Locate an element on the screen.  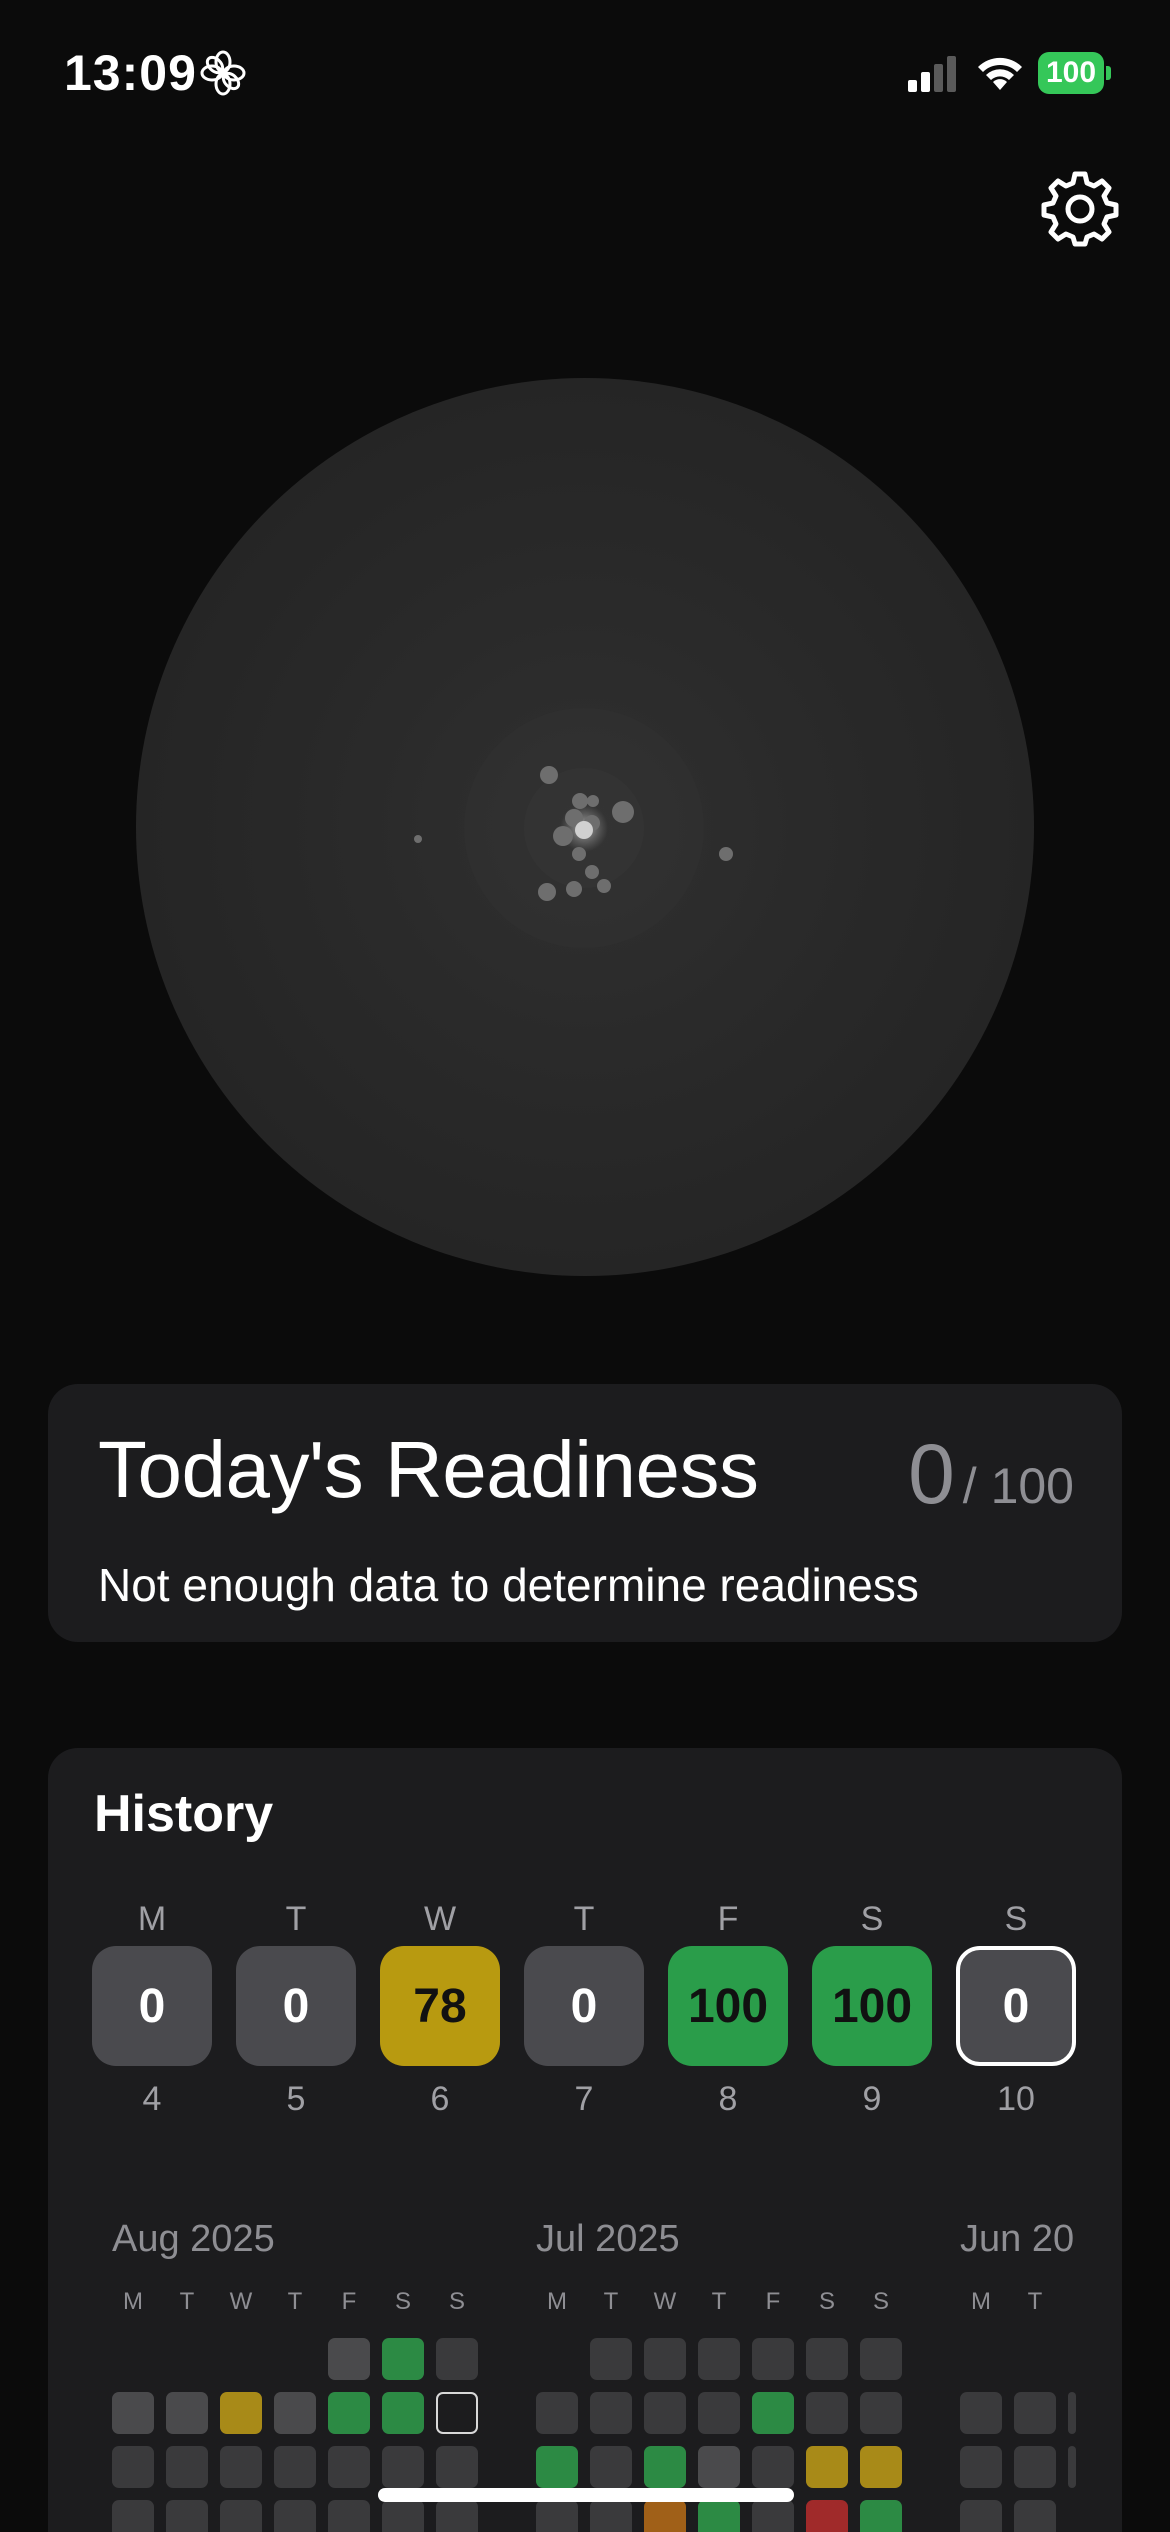
day-column: S 0 10 is located at coordinates (1016, 2009).